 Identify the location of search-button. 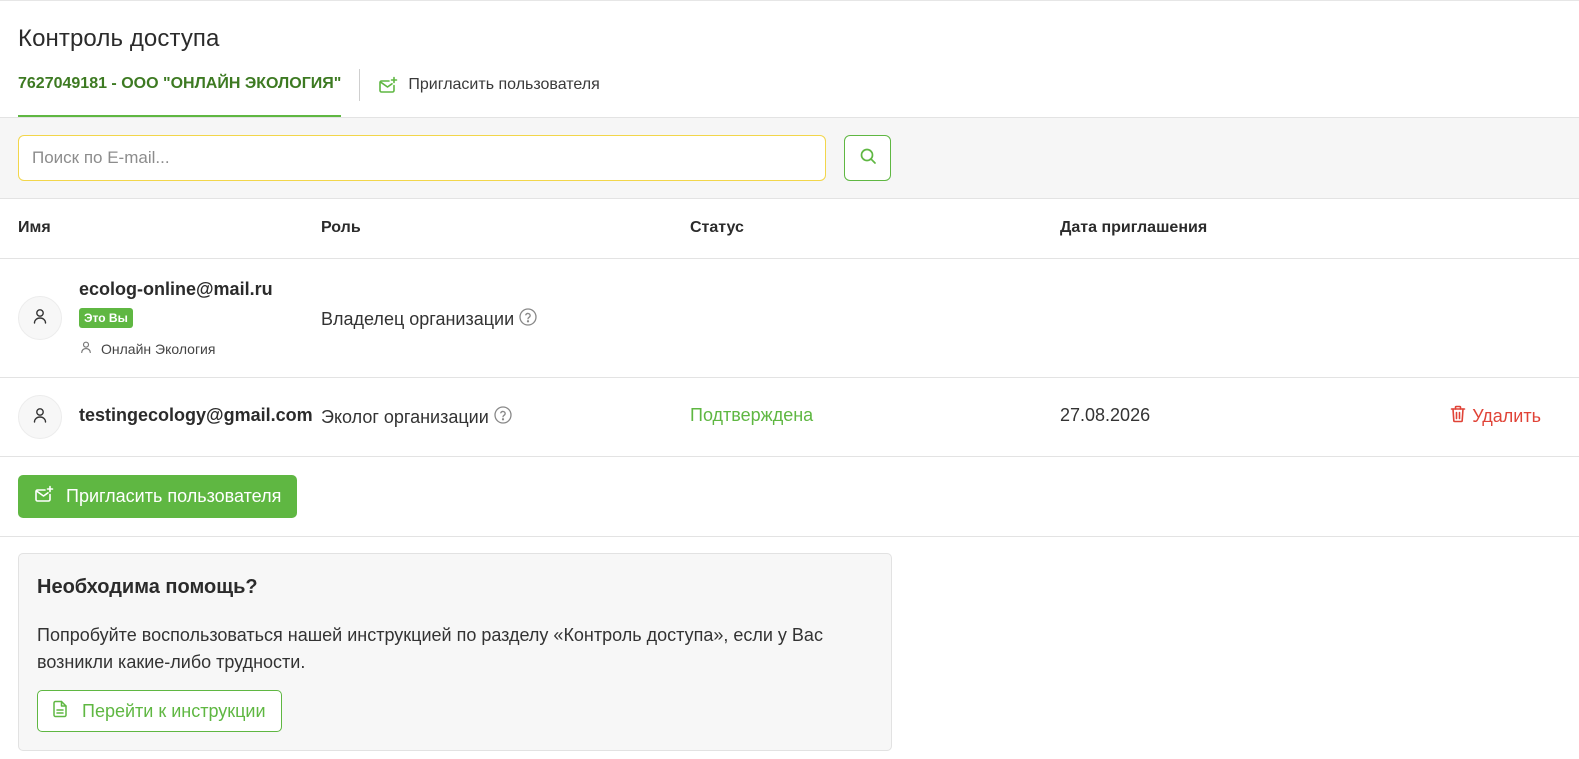
(867, 158).